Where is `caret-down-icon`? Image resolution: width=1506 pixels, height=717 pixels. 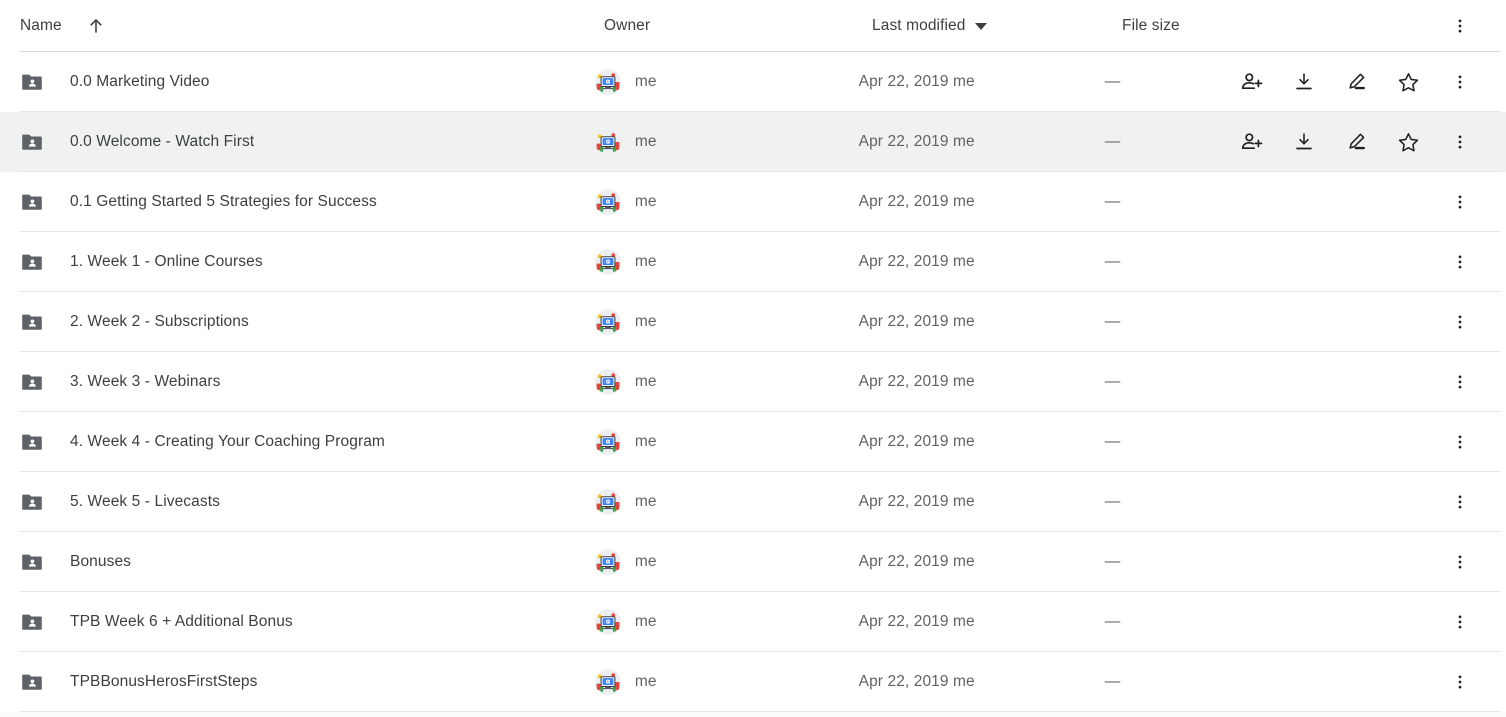 caret-down-icon is located at coordinates (980, 26).